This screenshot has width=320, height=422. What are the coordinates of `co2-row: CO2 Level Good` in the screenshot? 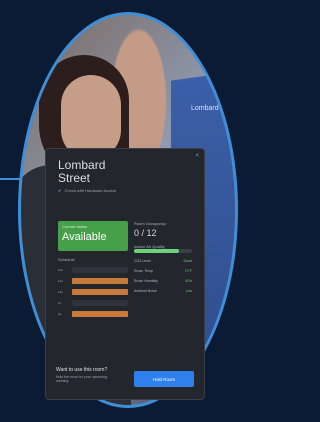 It's located at (163, 261).